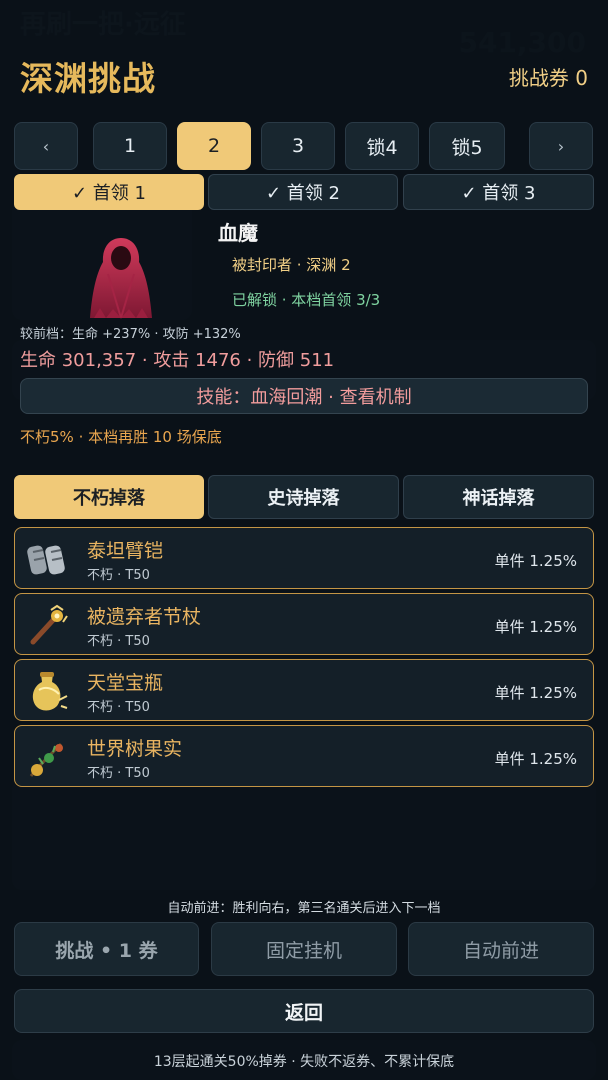 This screenshot has height=1080, width=608. What do you see at coordinates (498, 497) in the screenshot?
I see `tab-mythic-drops: 神话掉落` at bounding box center [498, 497].